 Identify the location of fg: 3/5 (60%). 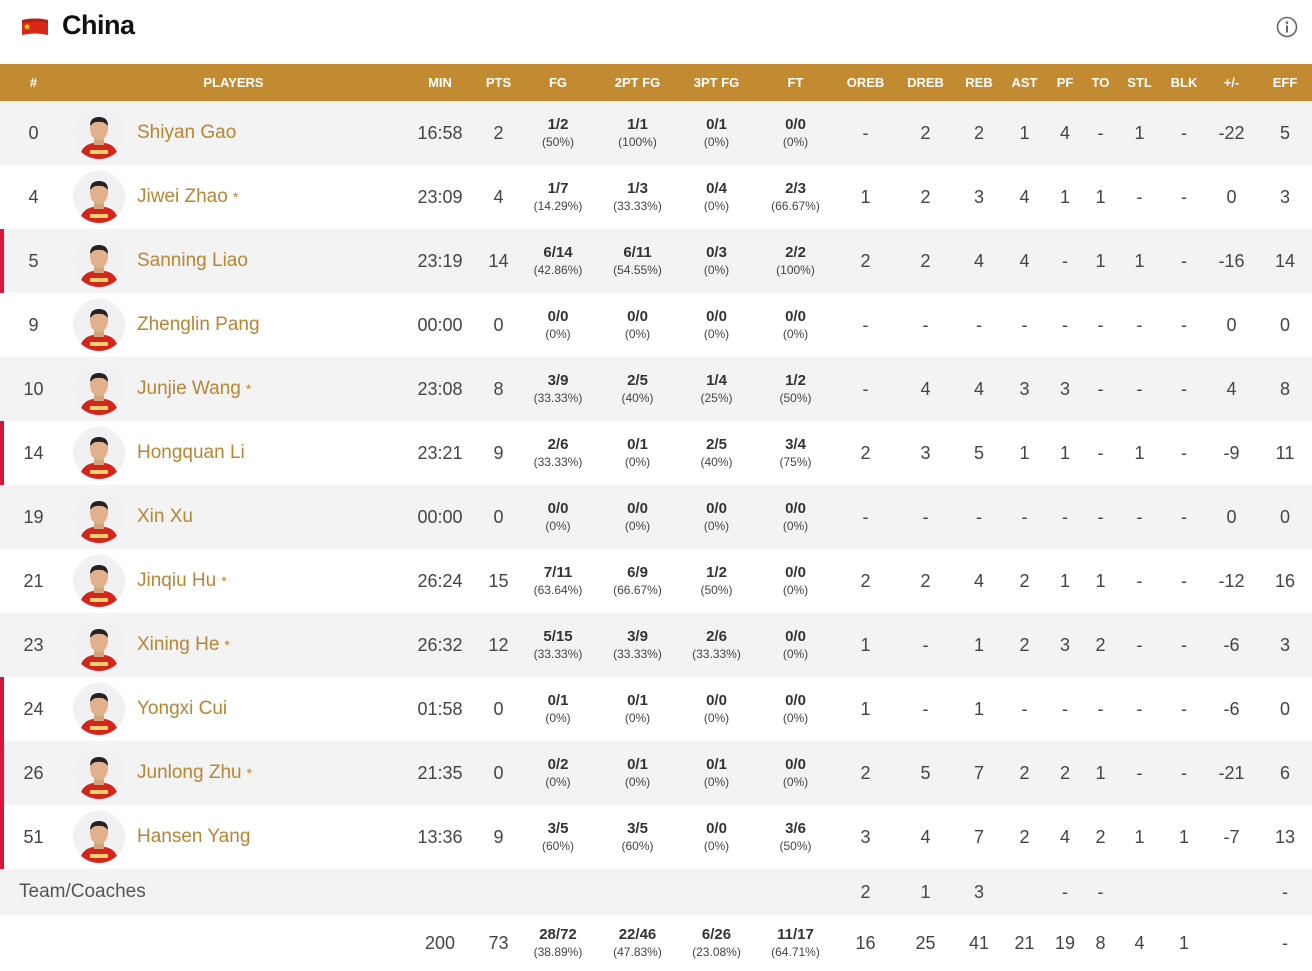
(558, 837).